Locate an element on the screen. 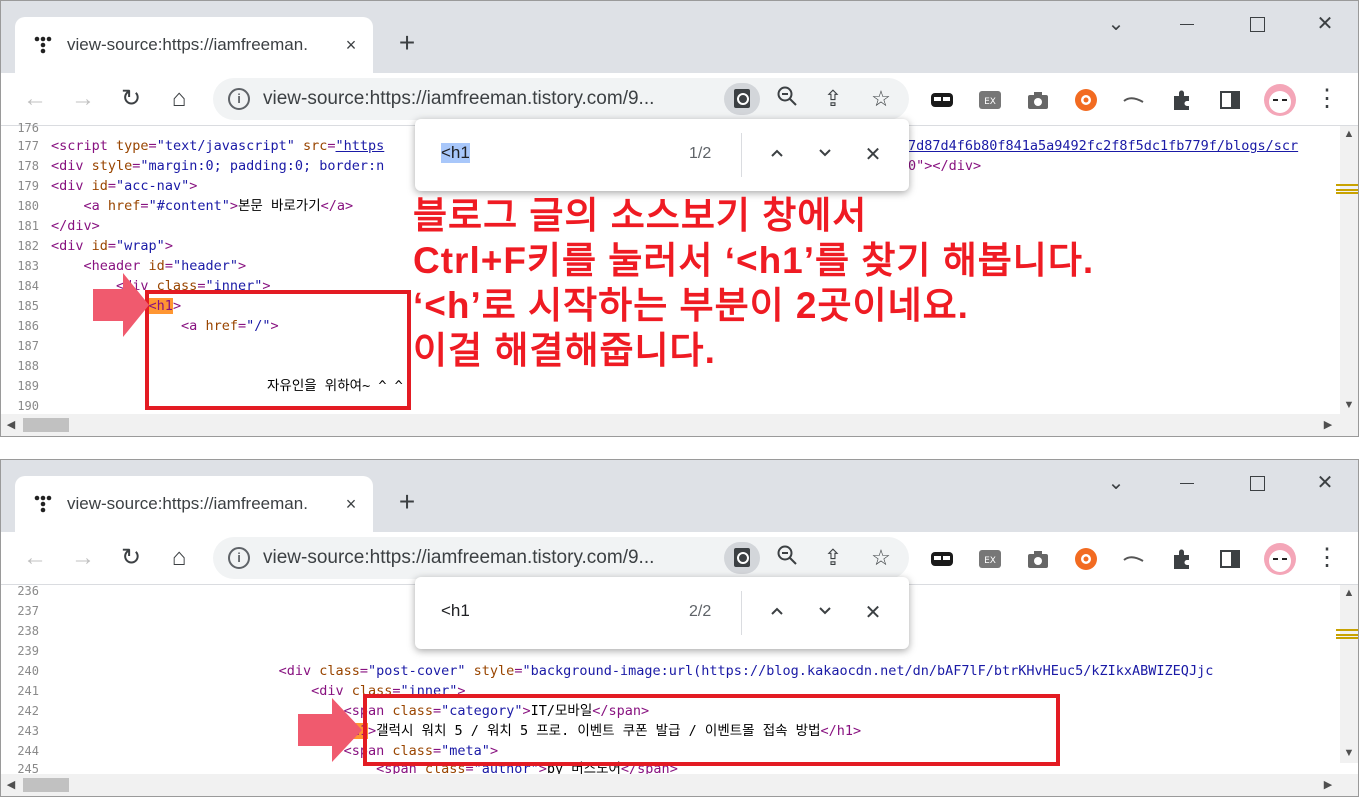 The width and height of the screenshot is (1359, 797). script-src-link: "https is located at coordinates (360, 146).